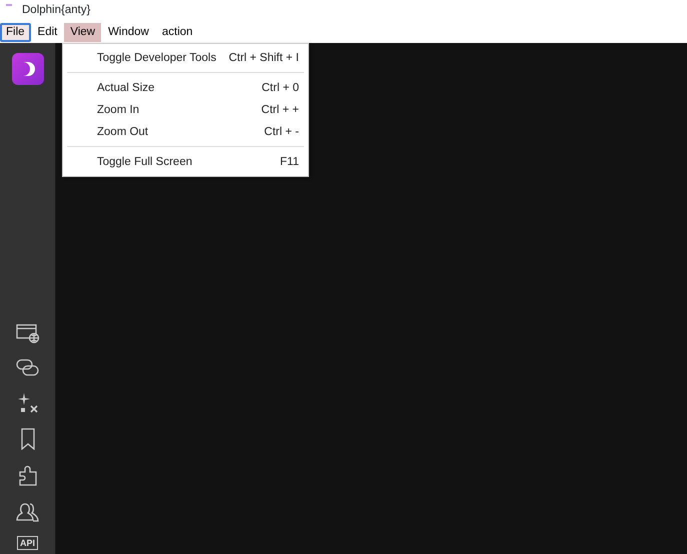 The height and width of the screenshot is (554, 687). What do you see at coordinates (289, 162) in the screenshot?
I see `shortcut-label: F11` at bounding box center [289, 162].